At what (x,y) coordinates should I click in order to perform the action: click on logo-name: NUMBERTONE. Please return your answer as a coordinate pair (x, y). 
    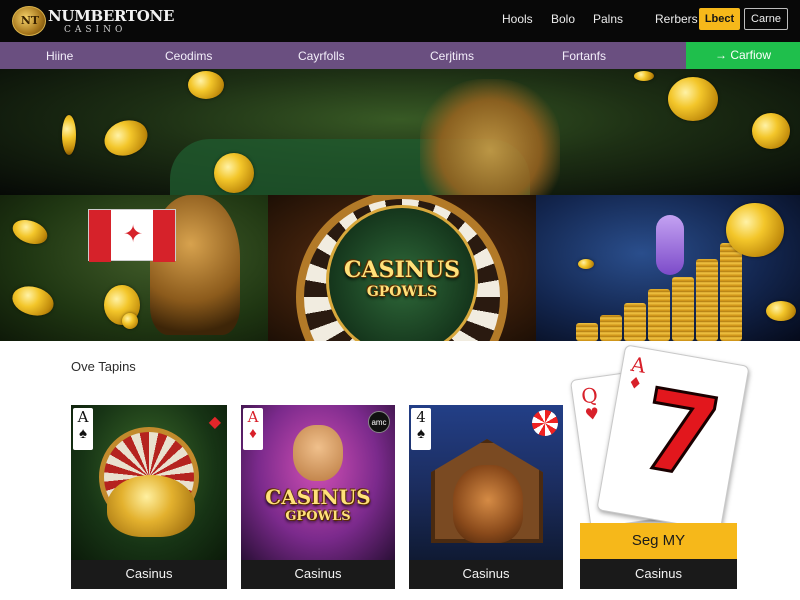
    Looking at the image, I should click on (111, 16).